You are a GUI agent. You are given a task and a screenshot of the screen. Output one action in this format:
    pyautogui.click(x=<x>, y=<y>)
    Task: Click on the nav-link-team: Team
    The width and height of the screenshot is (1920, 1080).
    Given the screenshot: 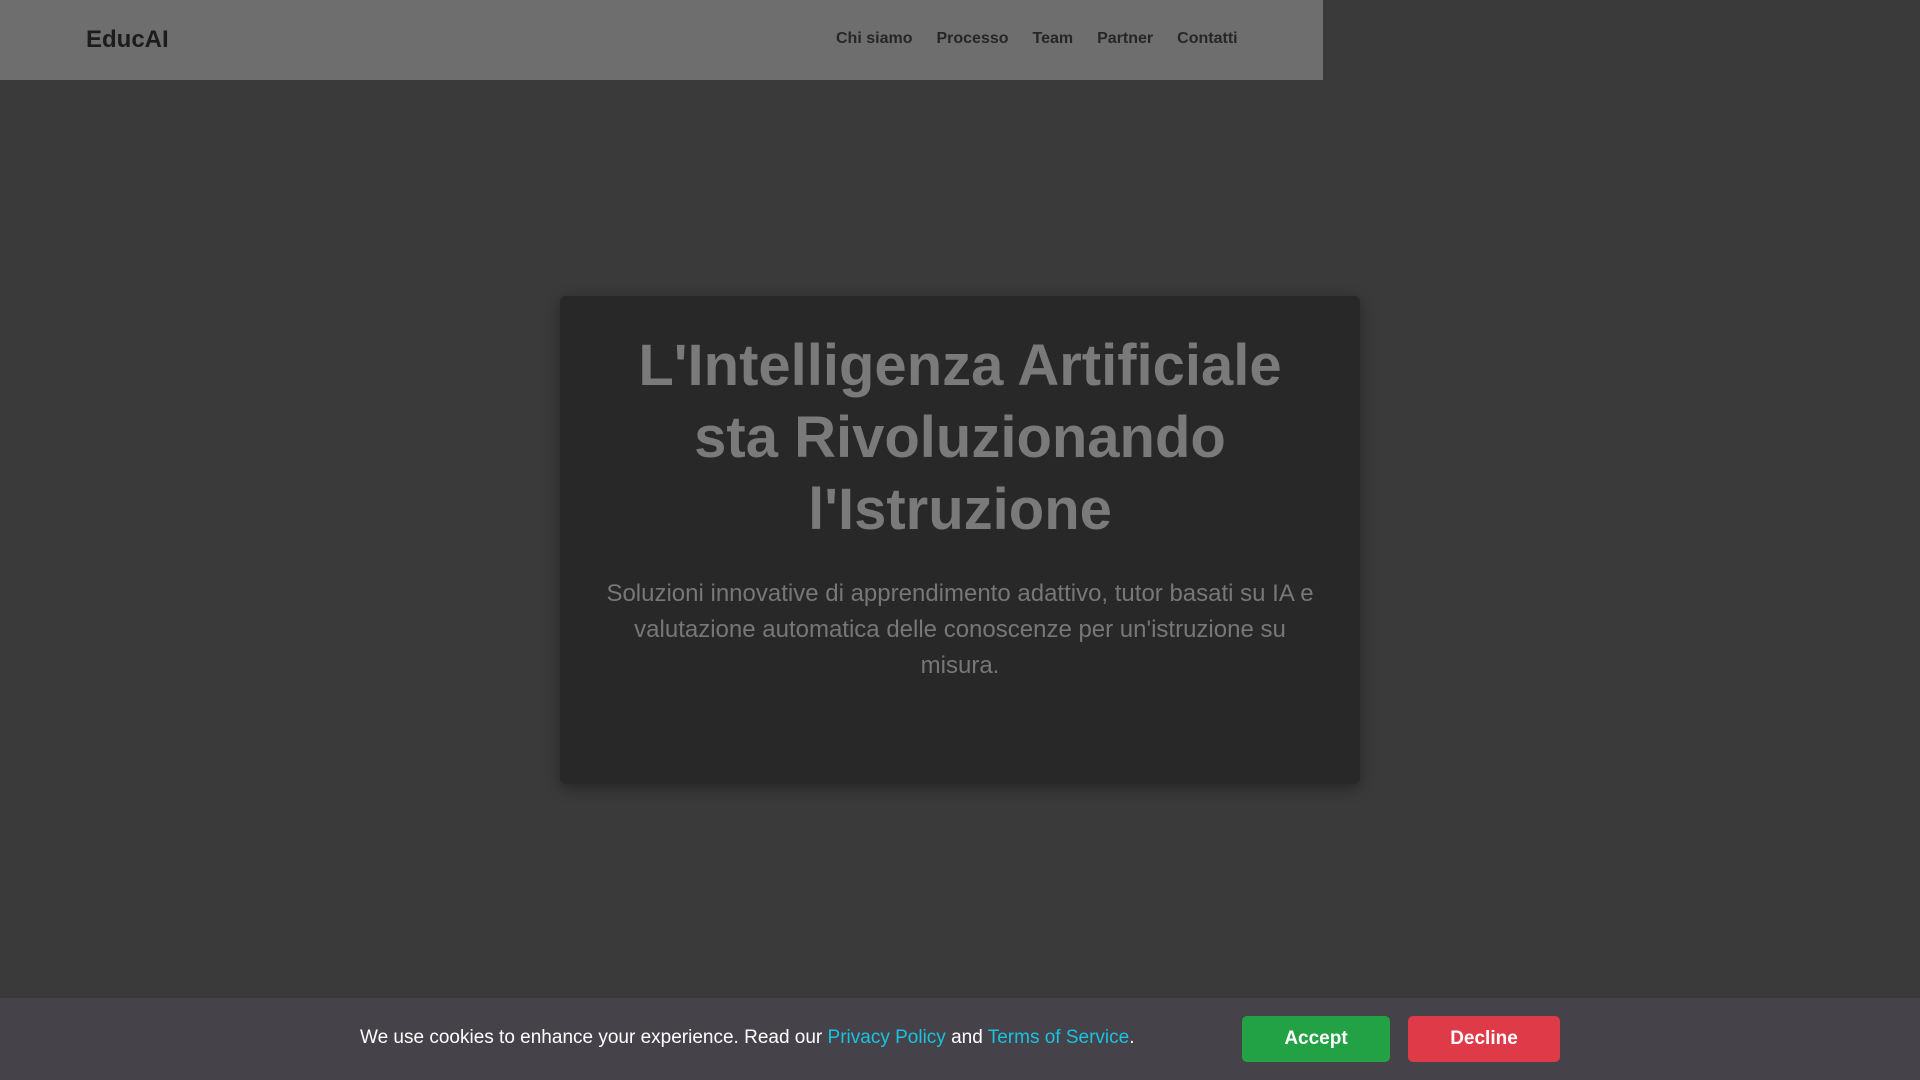 What is the action you would take?
    pyautogui.click(x=1053, y=39)
    